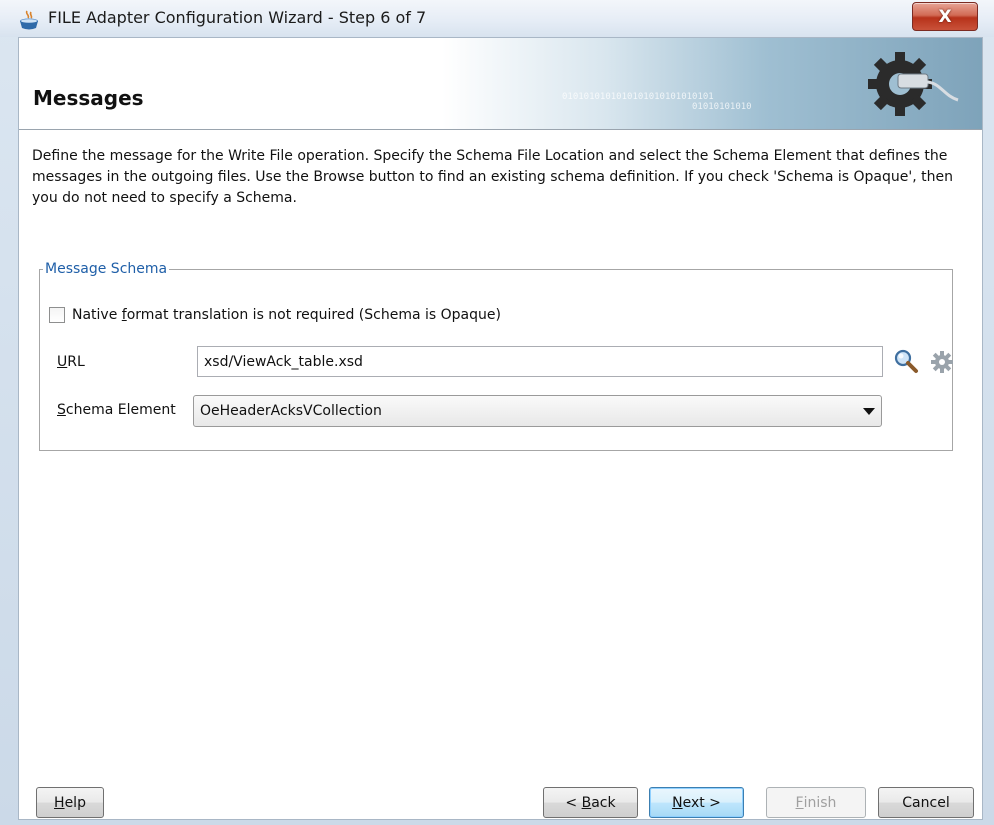 This screenshot has width=994, height=825. What do you see at coordinates (701, 802) in the screenshot?
I see `next-label-rest: ext >` at bounding box center [701, 802].